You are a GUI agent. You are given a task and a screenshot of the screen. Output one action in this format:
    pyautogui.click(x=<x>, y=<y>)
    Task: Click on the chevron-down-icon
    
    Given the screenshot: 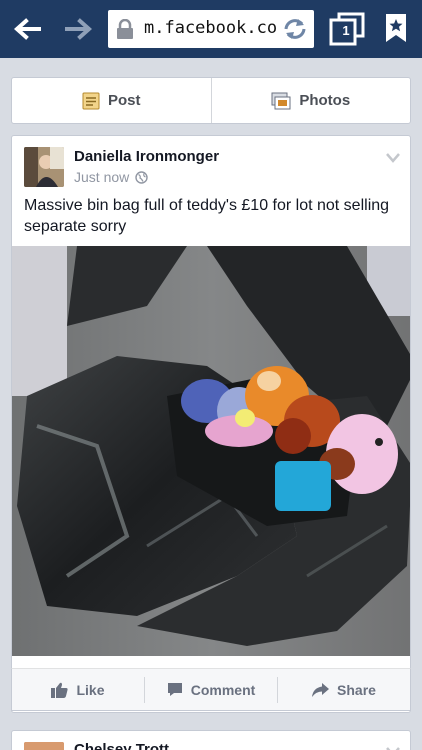 What is the action you would take?
    pyautogui.click(x=393, y=158)
    